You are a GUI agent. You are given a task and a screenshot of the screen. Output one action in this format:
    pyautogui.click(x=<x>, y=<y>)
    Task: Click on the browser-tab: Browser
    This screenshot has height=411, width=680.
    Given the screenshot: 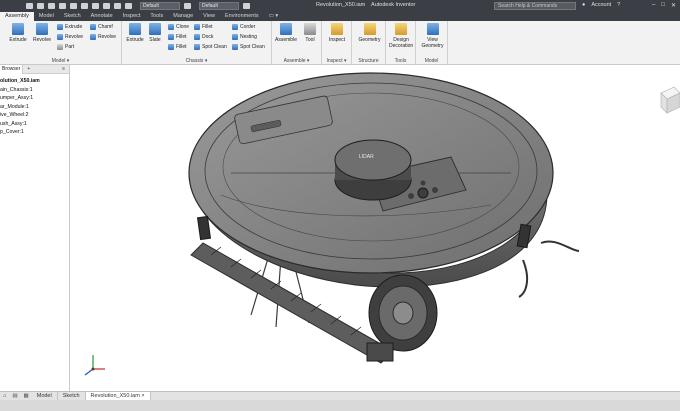 What is the action you would take?
    pyautogui.click(x=12, y=69)
    